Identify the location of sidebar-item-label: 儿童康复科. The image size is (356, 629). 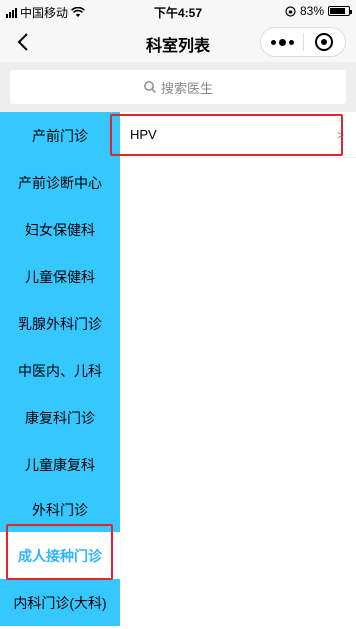
(60, 464).